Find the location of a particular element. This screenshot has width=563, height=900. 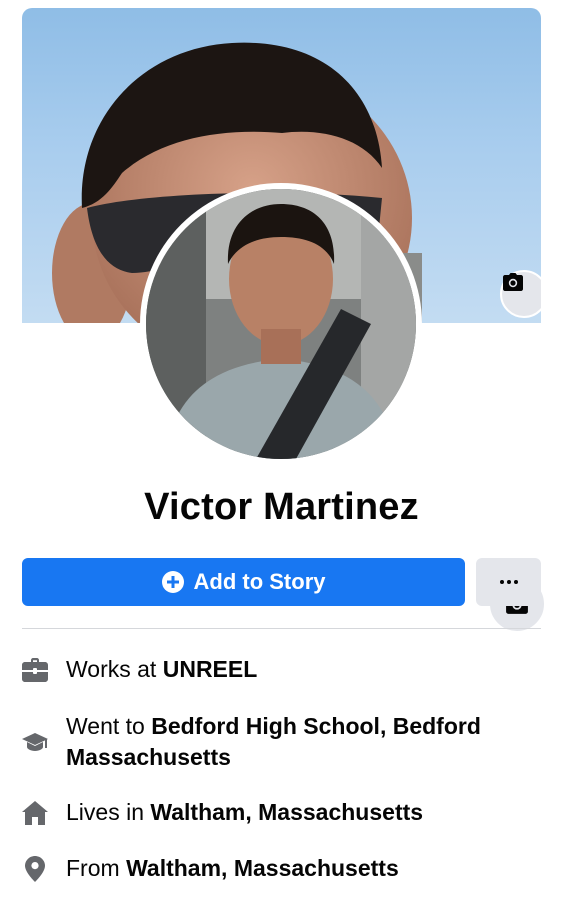

plus-circle-icon is located at coordinates (172, 582).